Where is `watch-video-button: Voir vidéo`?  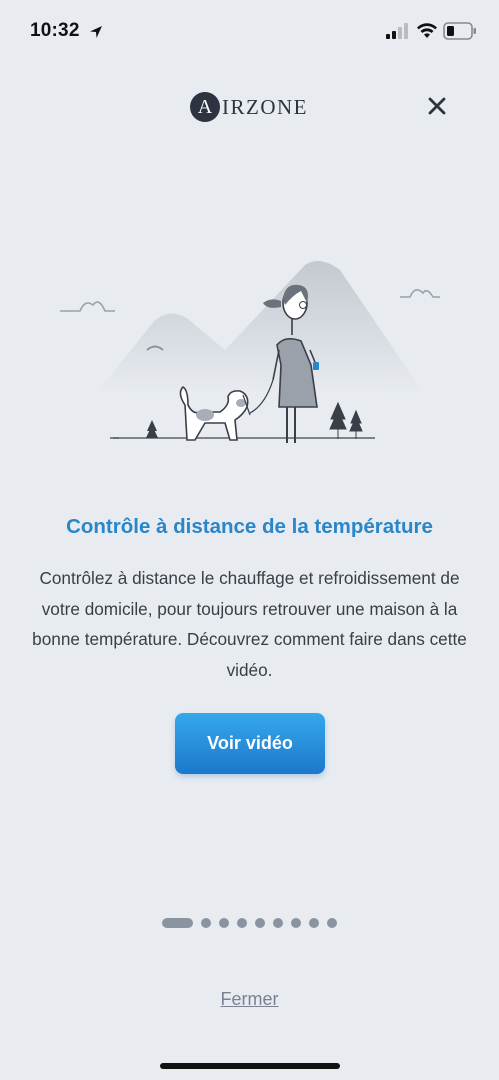 watch-video-button: Voir vidéo is located at coordinates (250, 743).